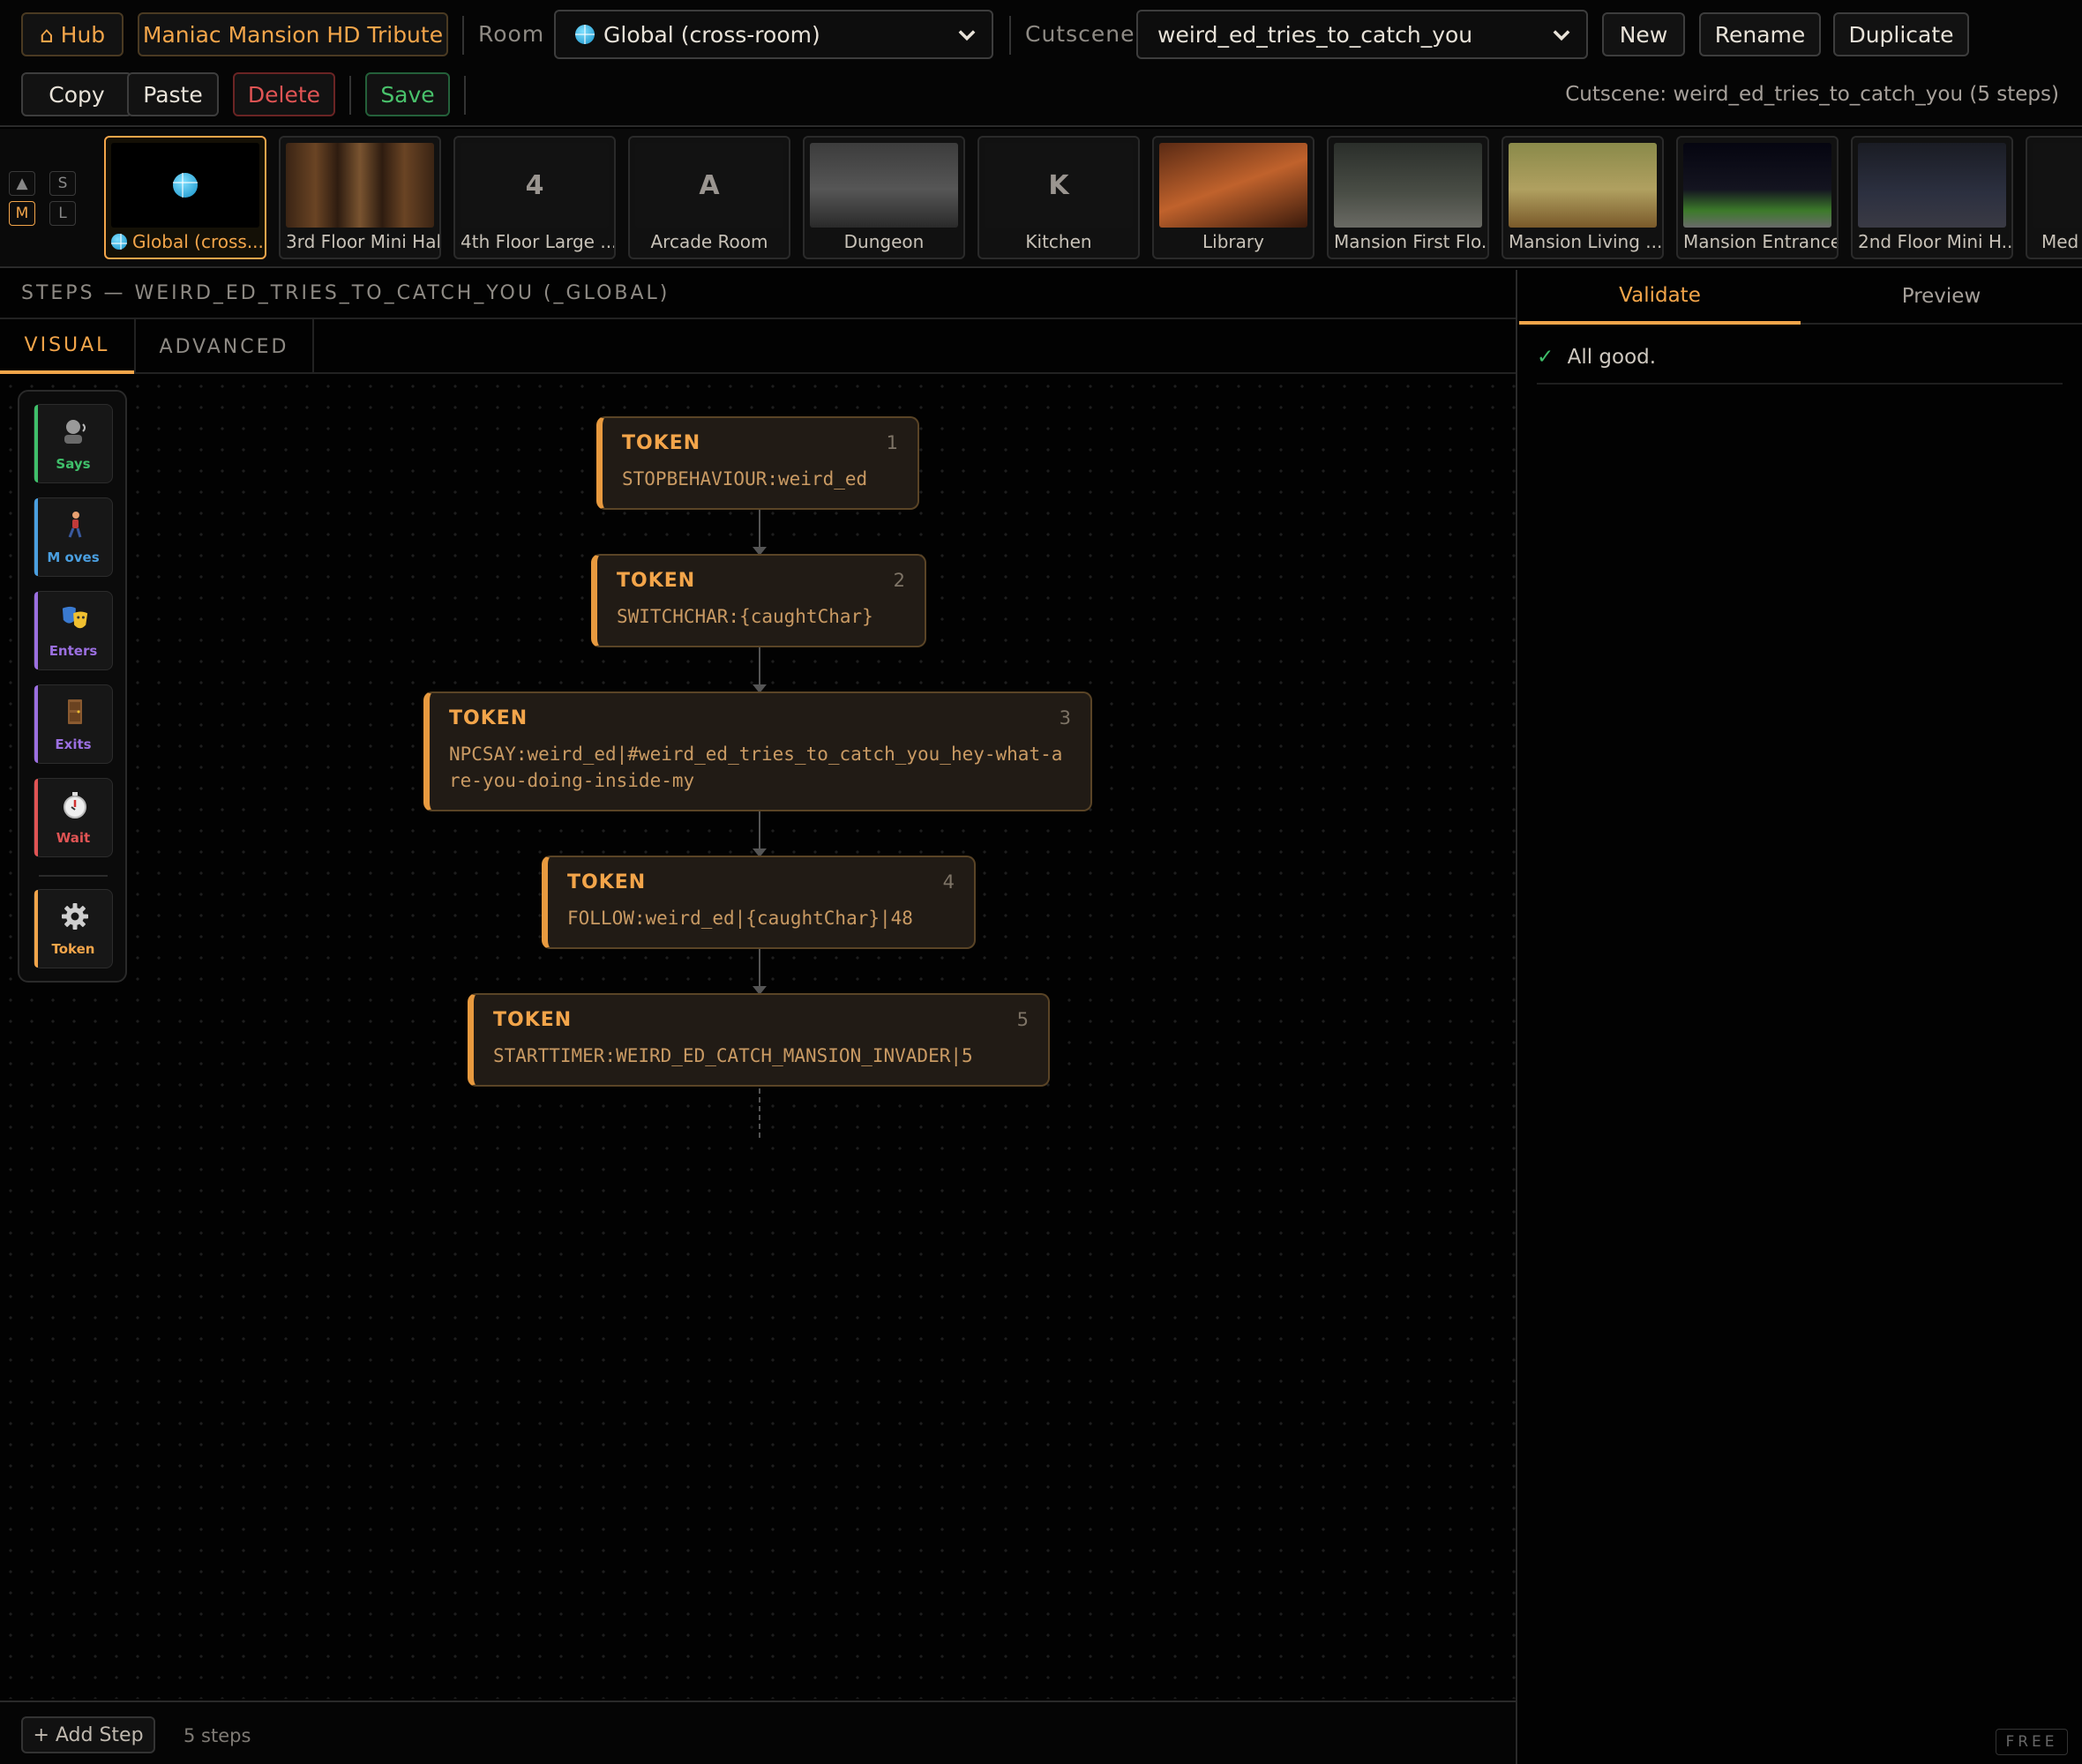  What do you see at coordinates (2032, 1742) in the screenshot?
I see `free-badge: FREE` at bounding box center [2032, 1742].